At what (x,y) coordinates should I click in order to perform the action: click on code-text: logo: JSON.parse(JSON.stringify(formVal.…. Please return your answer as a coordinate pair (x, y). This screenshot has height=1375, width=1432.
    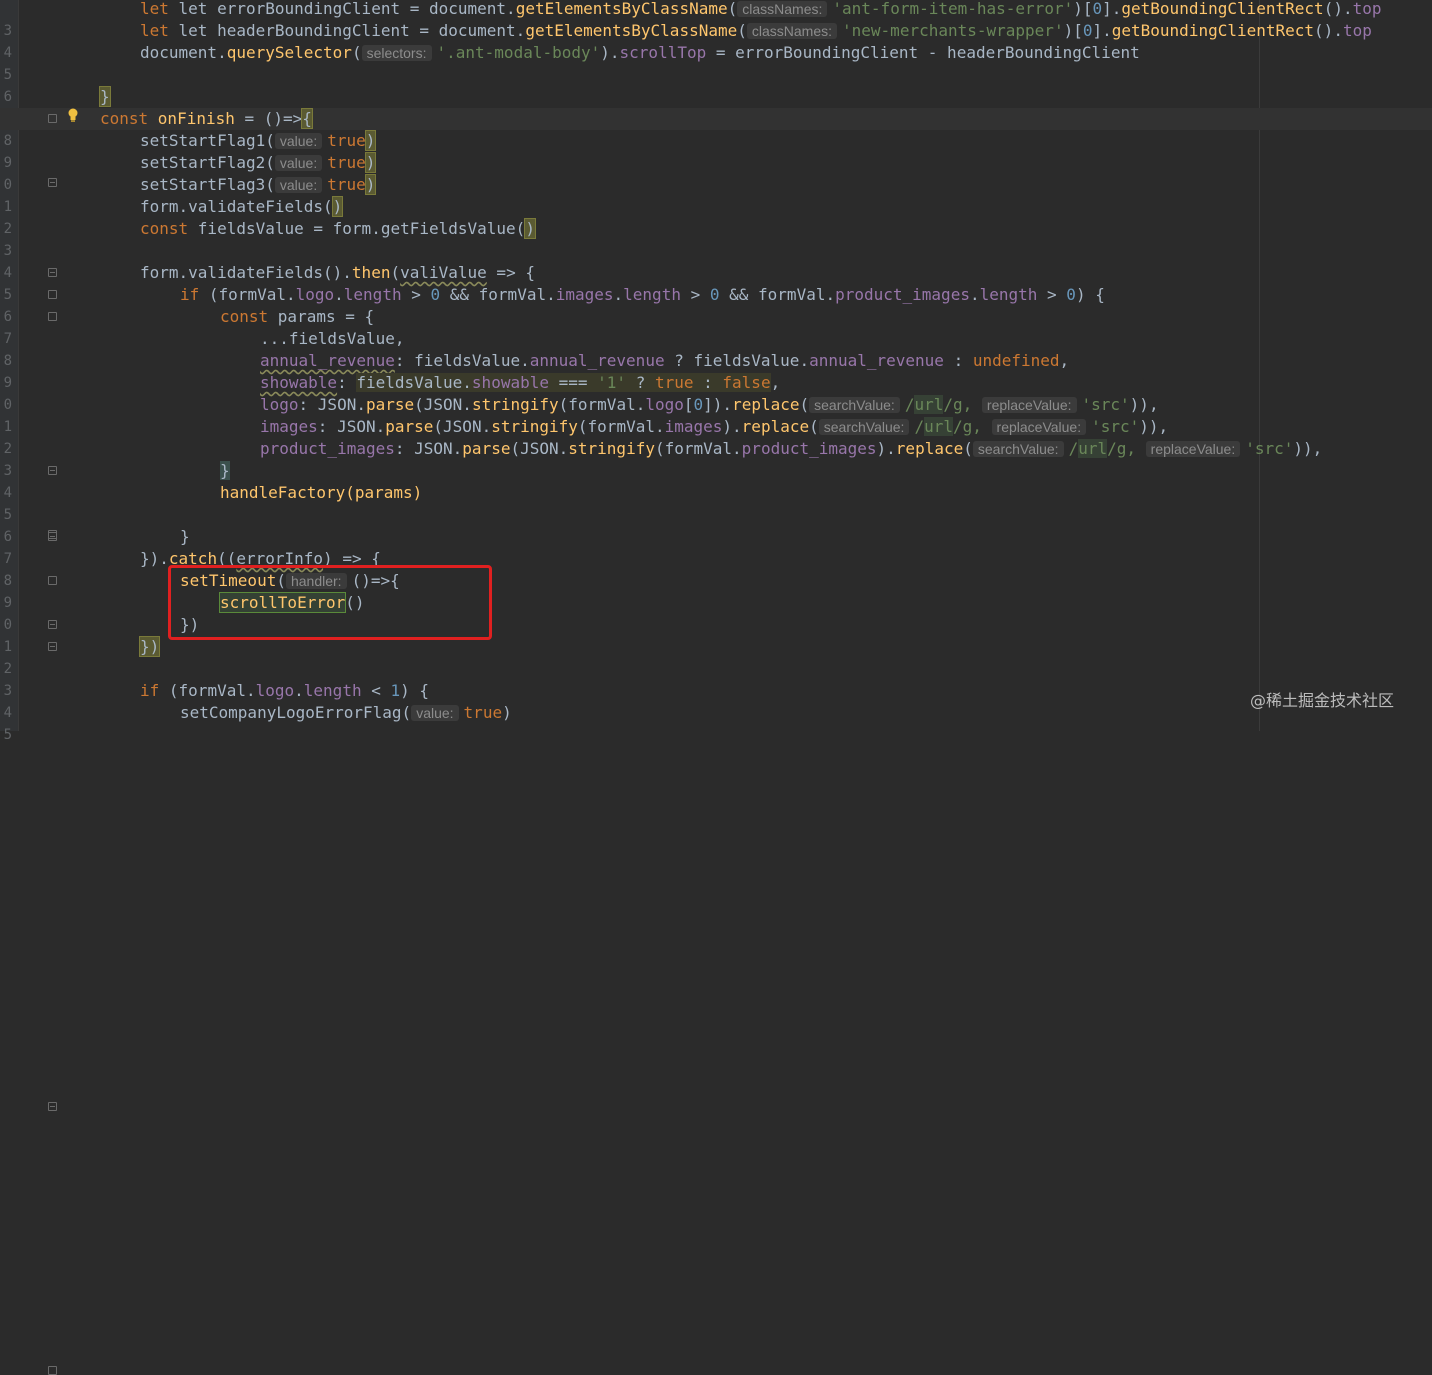
    Looking at the image, I should click on (709, 404).